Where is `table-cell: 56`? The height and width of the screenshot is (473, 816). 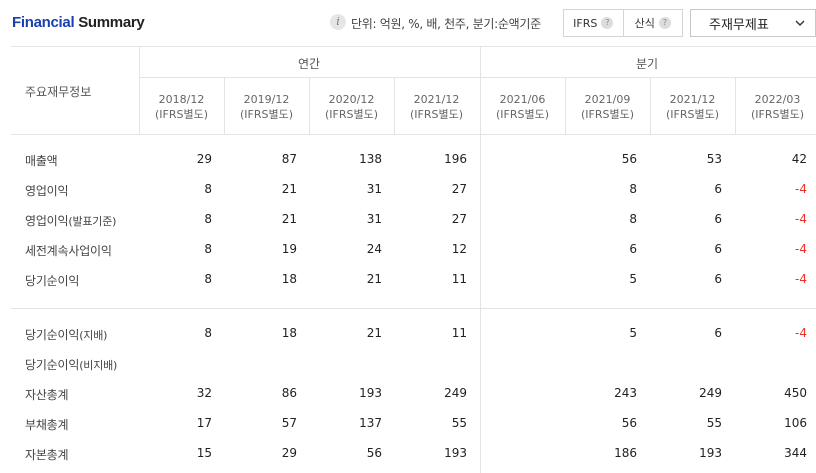 table-cell: 56 is located at coordinates (374, 453).